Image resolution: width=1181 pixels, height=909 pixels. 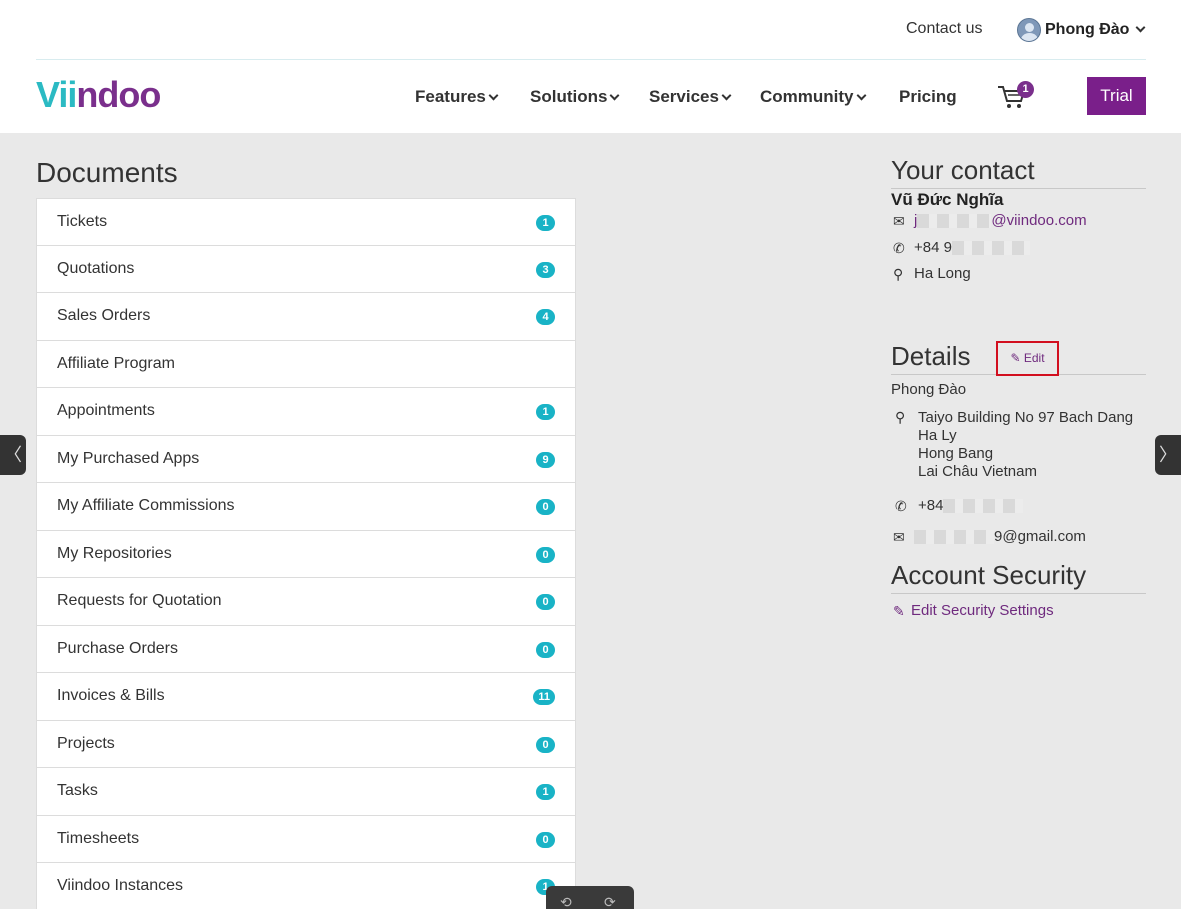 What do you see at coordinates (590, 30) in the screenshot?
I see `top-bar: Contact us Phong Đào` at bounding box center [590, 30].